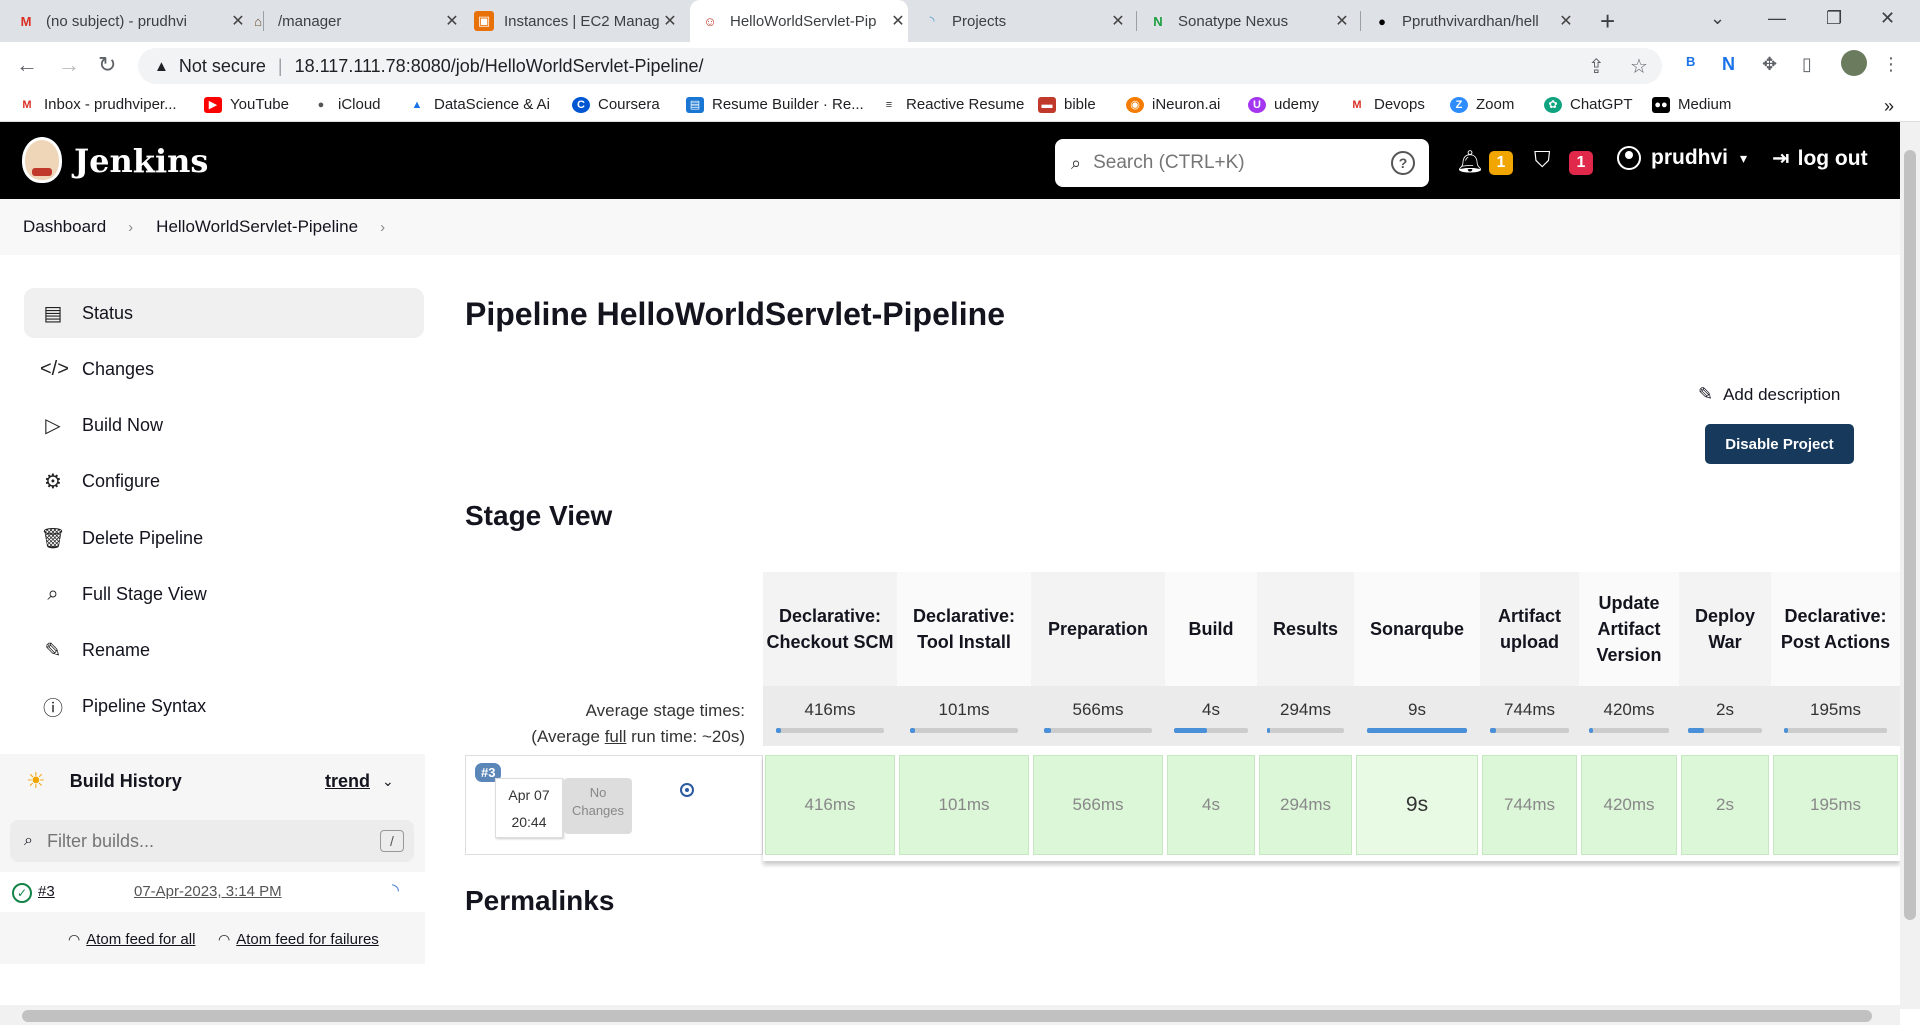  Describe the element at coordinates (224, 481) in the screenshot. I see `sidebar-item-configure: ⚙ Configure` at that location.